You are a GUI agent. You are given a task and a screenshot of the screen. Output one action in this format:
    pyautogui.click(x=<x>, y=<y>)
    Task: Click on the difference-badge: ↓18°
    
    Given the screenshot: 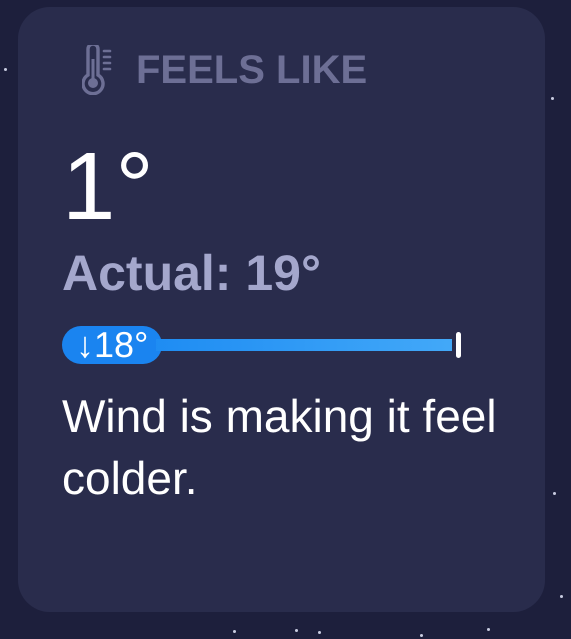 What is the action you would take?
    pyautogui.click(x=112, y=345)
    